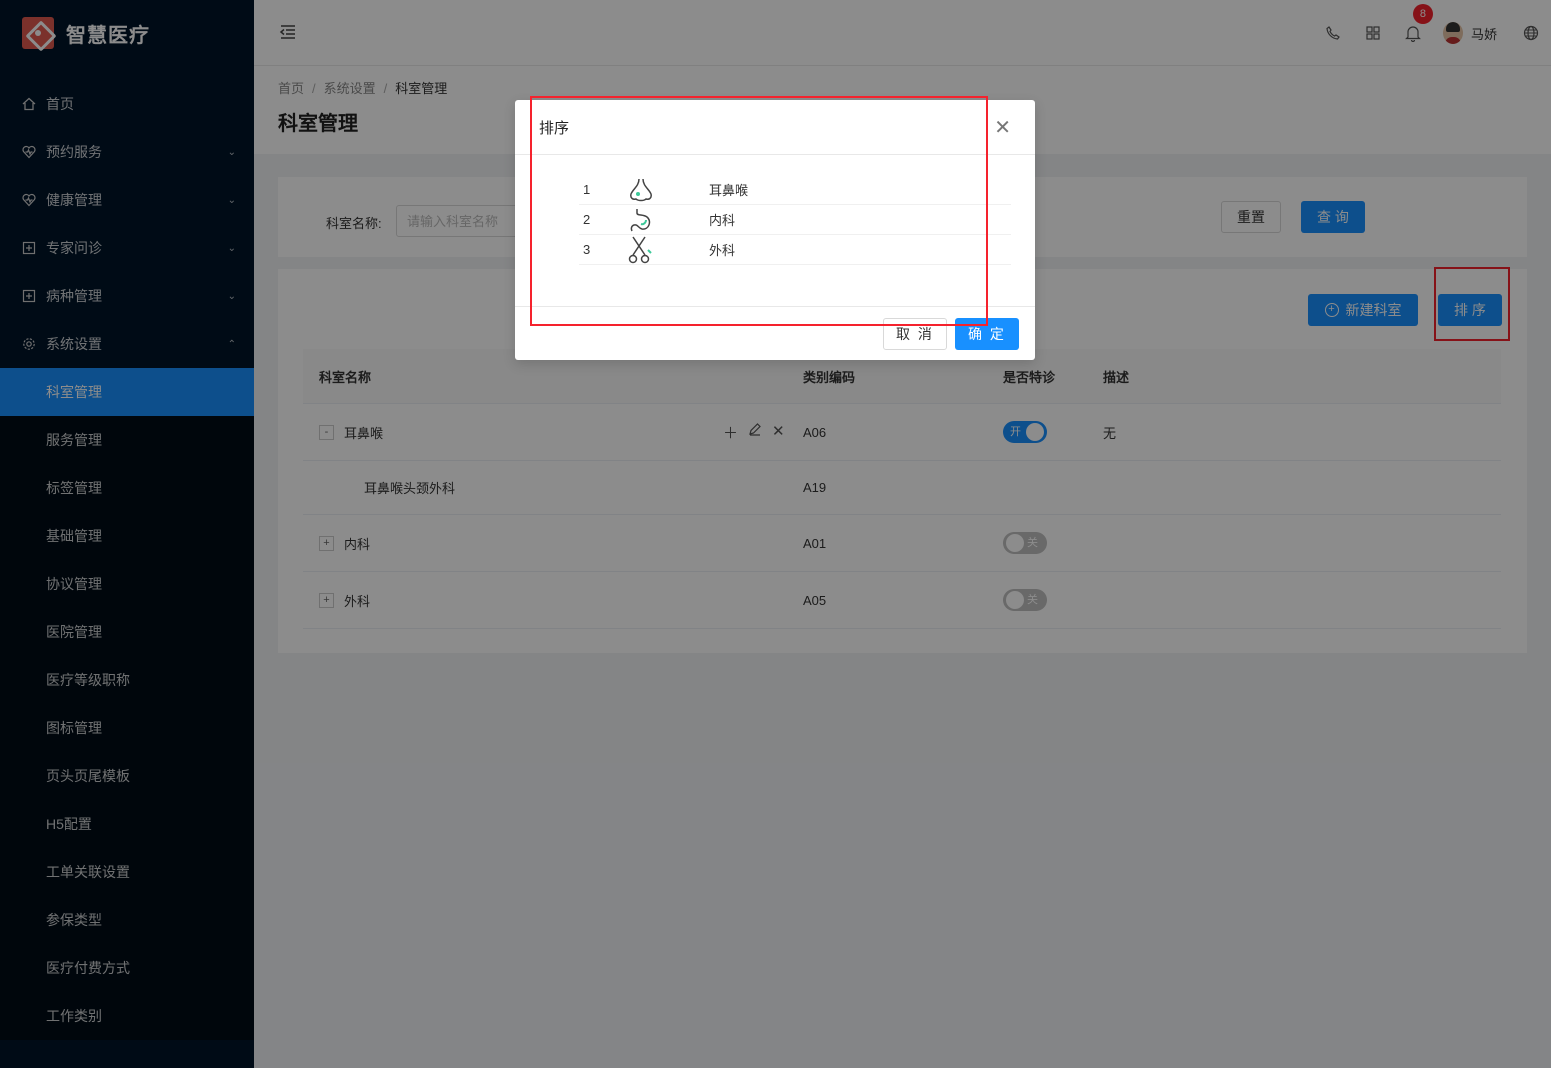 This screenshot has width=1551, height=1068. Describe the element at coordinates (795, 220) in the screenshot. I see `list-item: 2 内科` at that location.